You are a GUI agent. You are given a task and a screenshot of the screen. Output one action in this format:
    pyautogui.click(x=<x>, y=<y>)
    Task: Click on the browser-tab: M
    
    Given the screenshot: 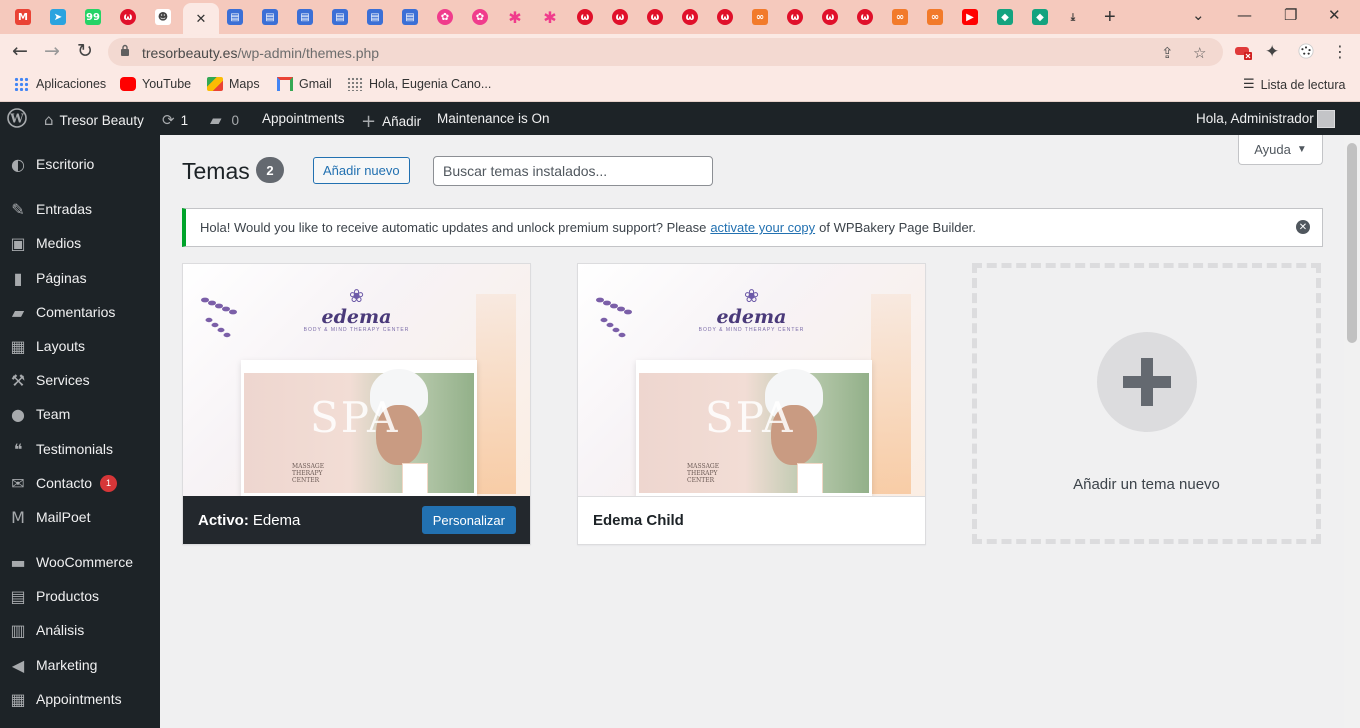 What is the action you would take?
    pyautogui.click(x=23, y=17)
    